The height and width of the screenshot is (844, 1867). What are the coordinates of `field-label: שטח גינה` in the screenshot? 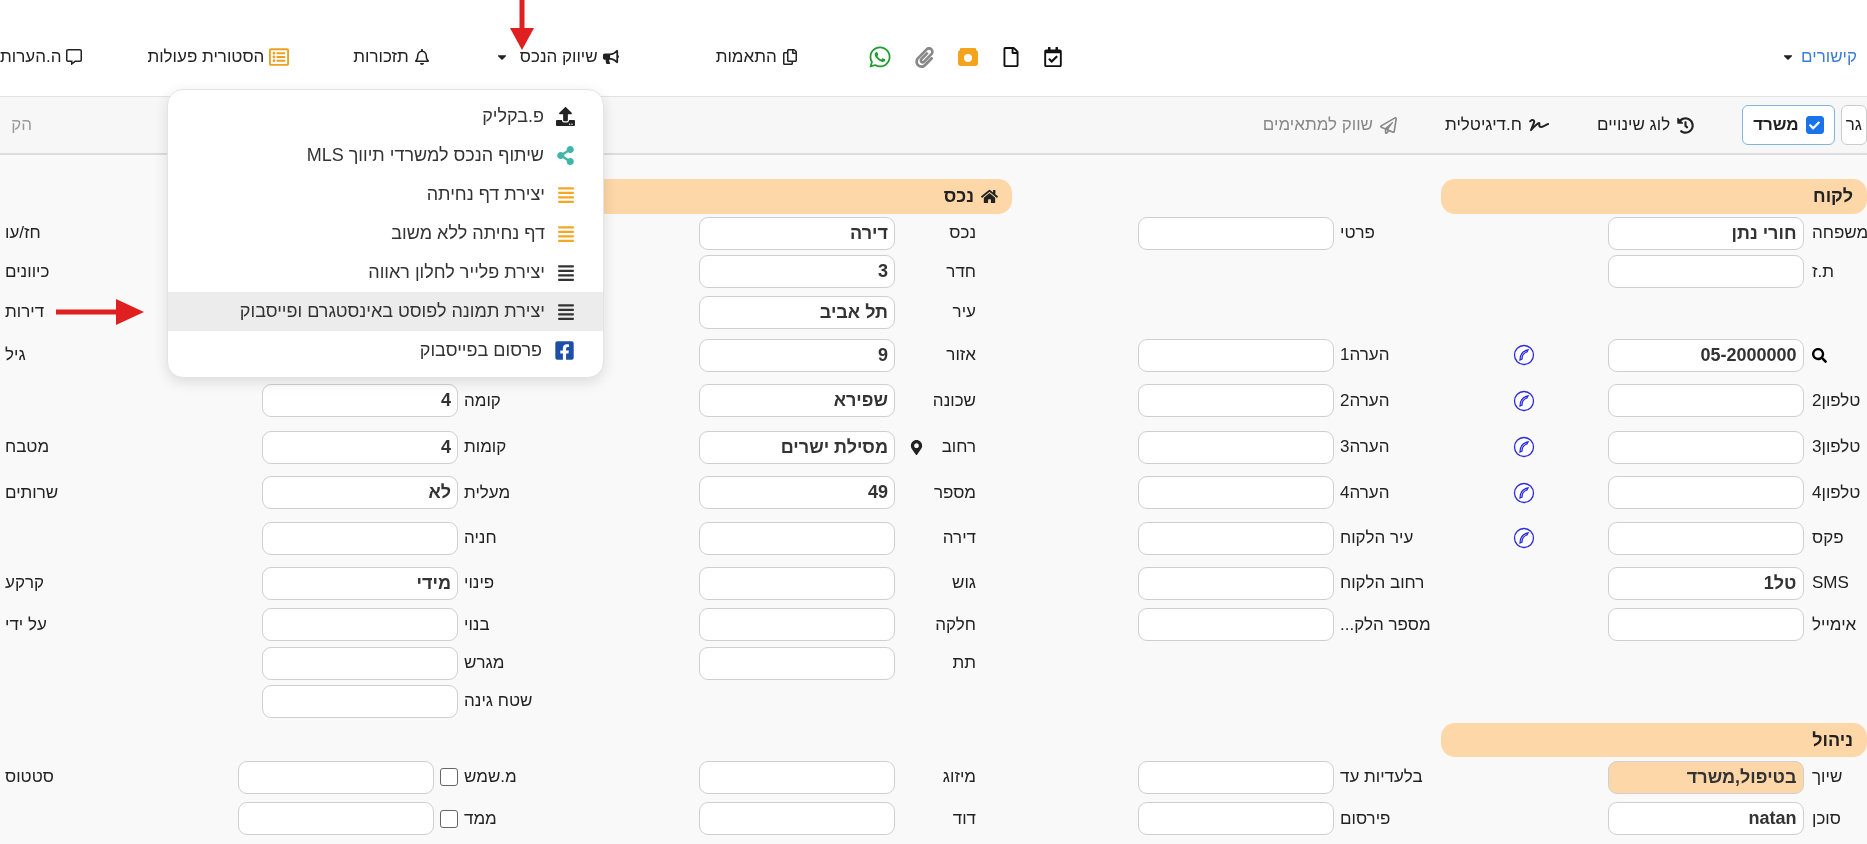 It's located at (498, 701).